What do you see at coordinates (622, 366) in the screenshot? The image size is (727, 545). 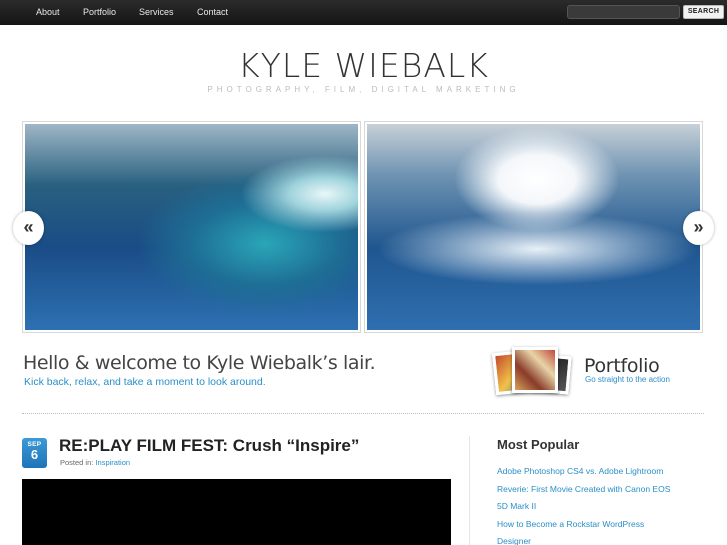 I see `portfolio-link-title: Portfolio` at bounding box center [622, 366].